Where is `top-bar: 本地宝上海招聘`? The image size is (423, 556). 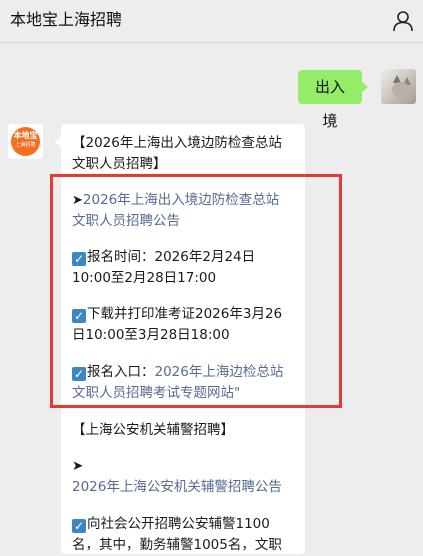 top-bar: 本地宝上海招聘 is located at coordinates (211, 21).